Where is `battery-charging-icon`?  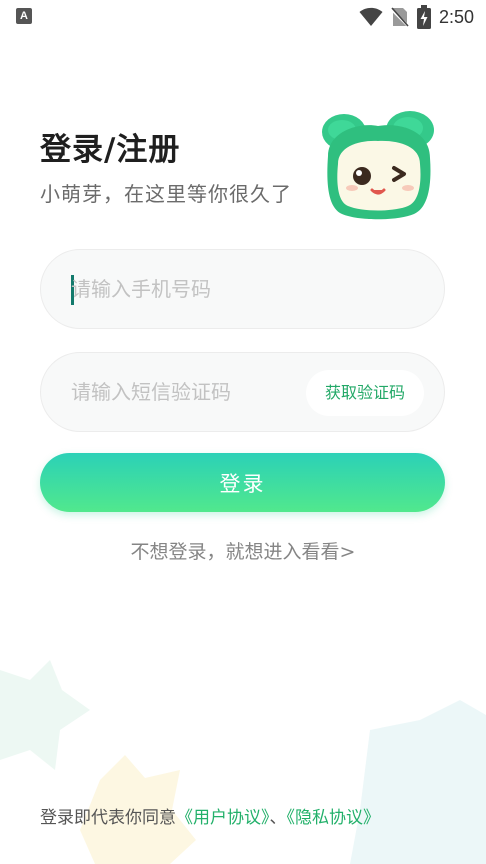 battery-charging-icon is located at coordinates (423, 17).